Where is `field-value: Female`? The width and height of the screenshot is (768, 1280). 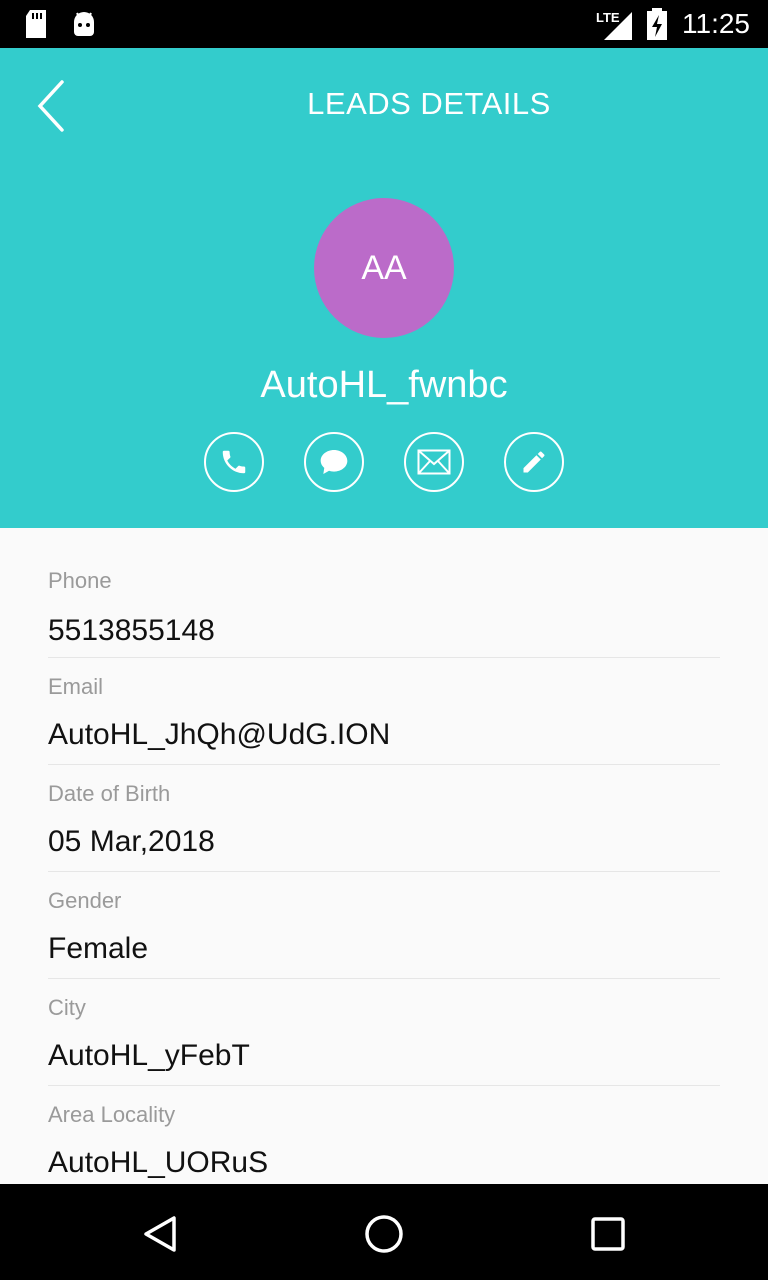
field-value: Female is located at coordinates (98, 948).